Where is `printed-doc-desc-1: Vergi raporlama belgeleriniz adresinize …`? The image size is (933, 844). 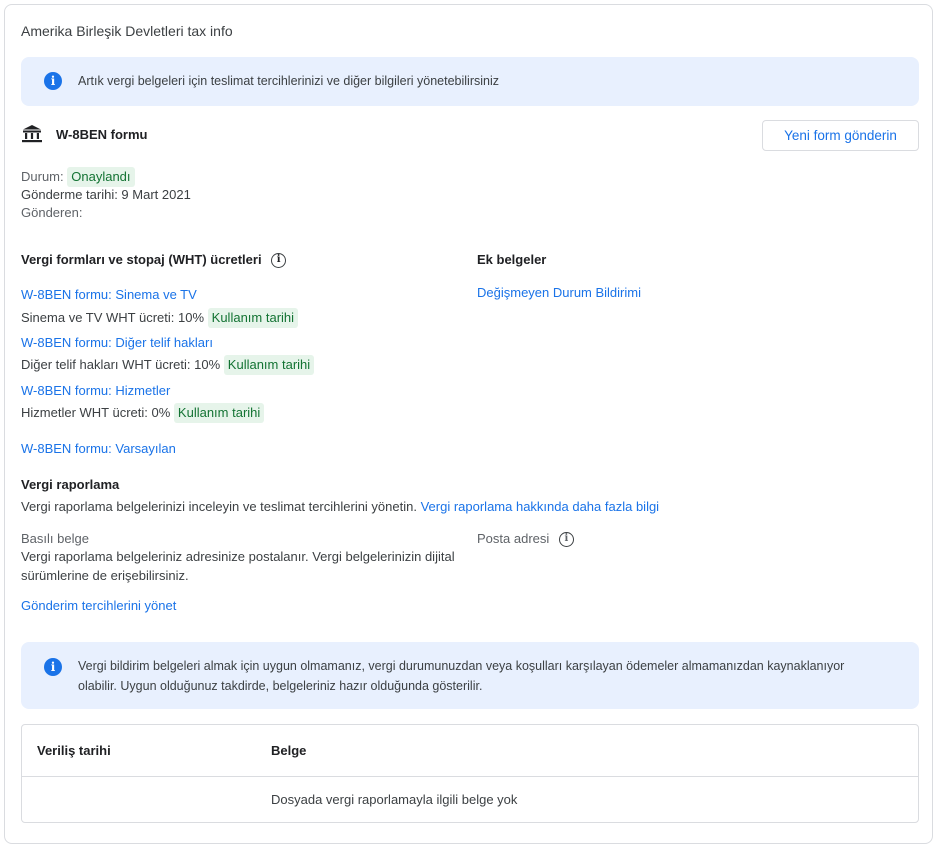
printed-doc-desc-1: Vergi raporlama belgeleriniz adresinize … is located at coordinates (238, 556).